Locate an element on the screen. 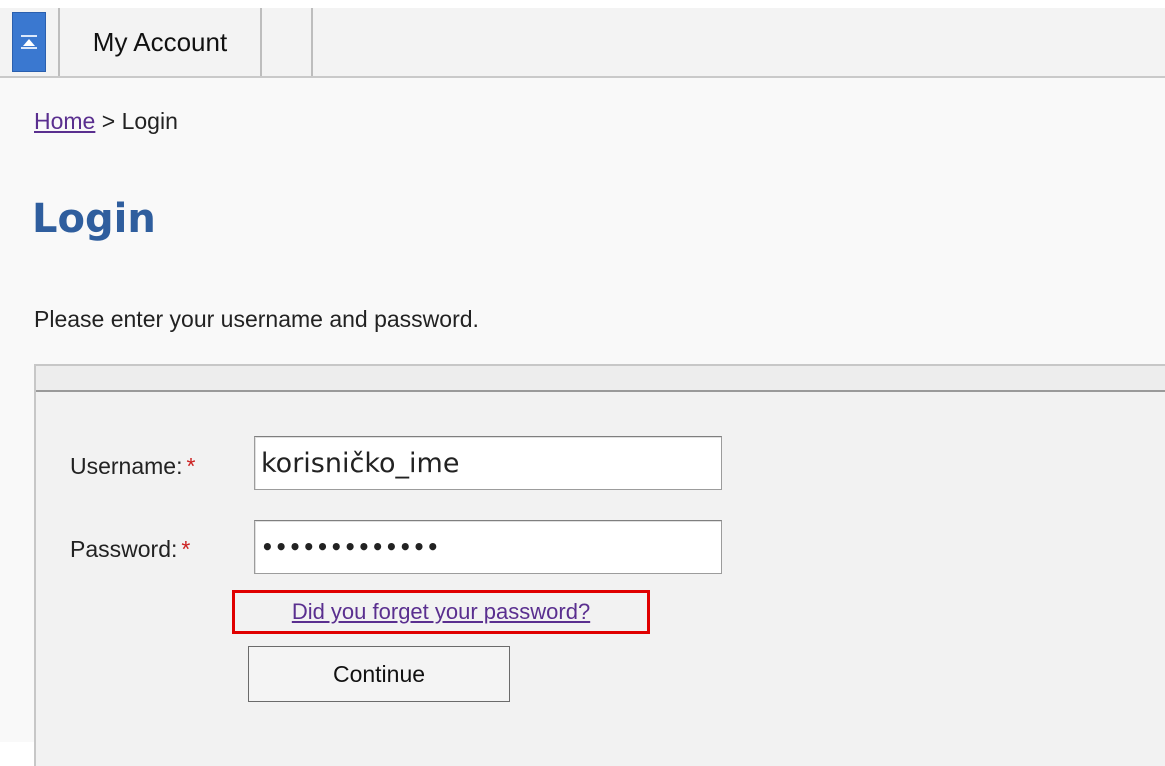 The image size is (1165, 766). tab-my-account: My Account is located at coordinates (160, 42).